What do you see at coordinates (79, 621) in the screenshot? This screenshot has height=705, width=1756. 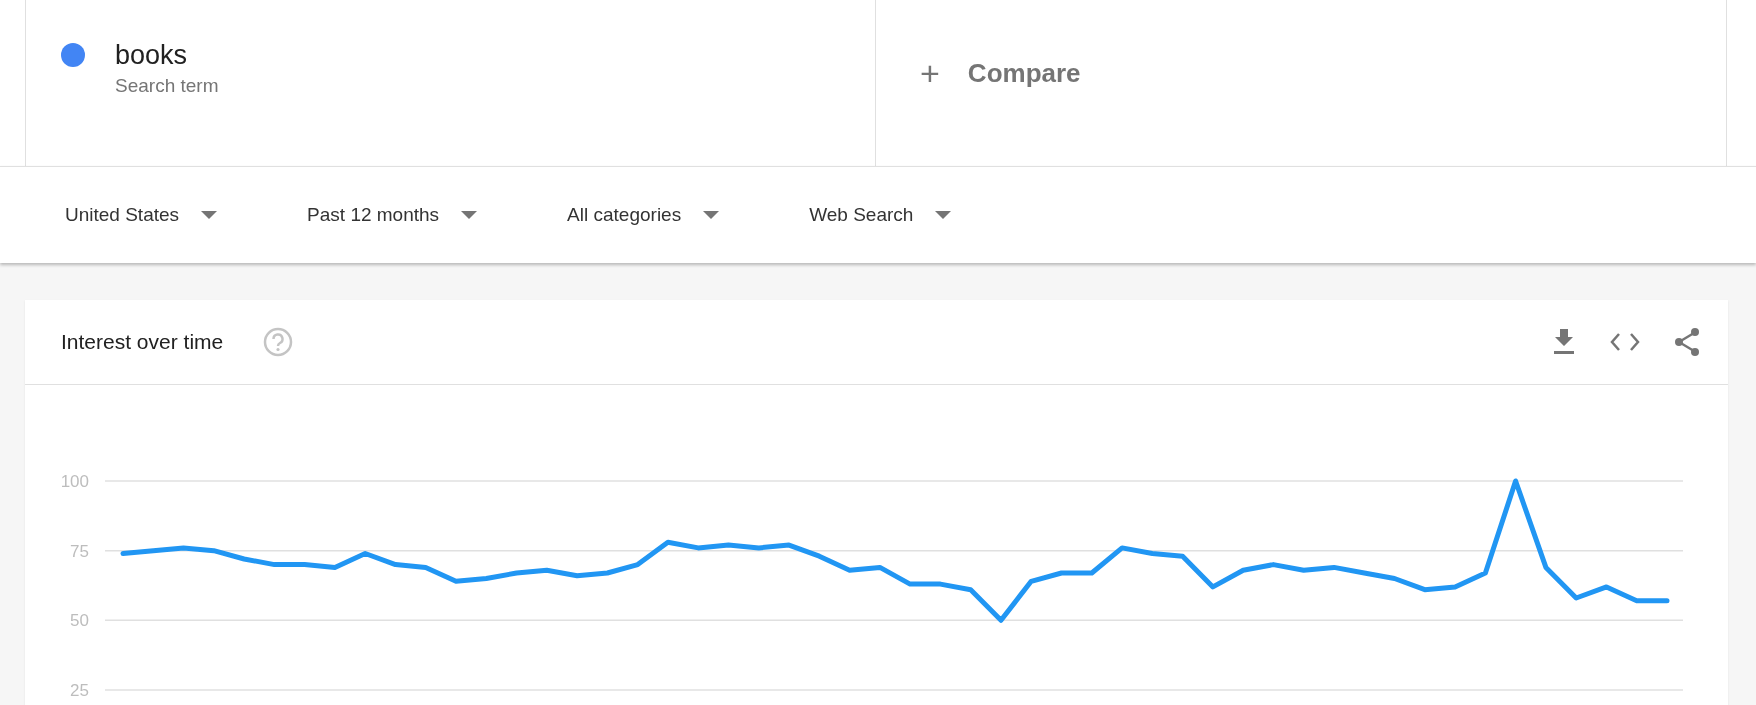 I see `y-axis-label: 50` at bounding box center [79, 621].